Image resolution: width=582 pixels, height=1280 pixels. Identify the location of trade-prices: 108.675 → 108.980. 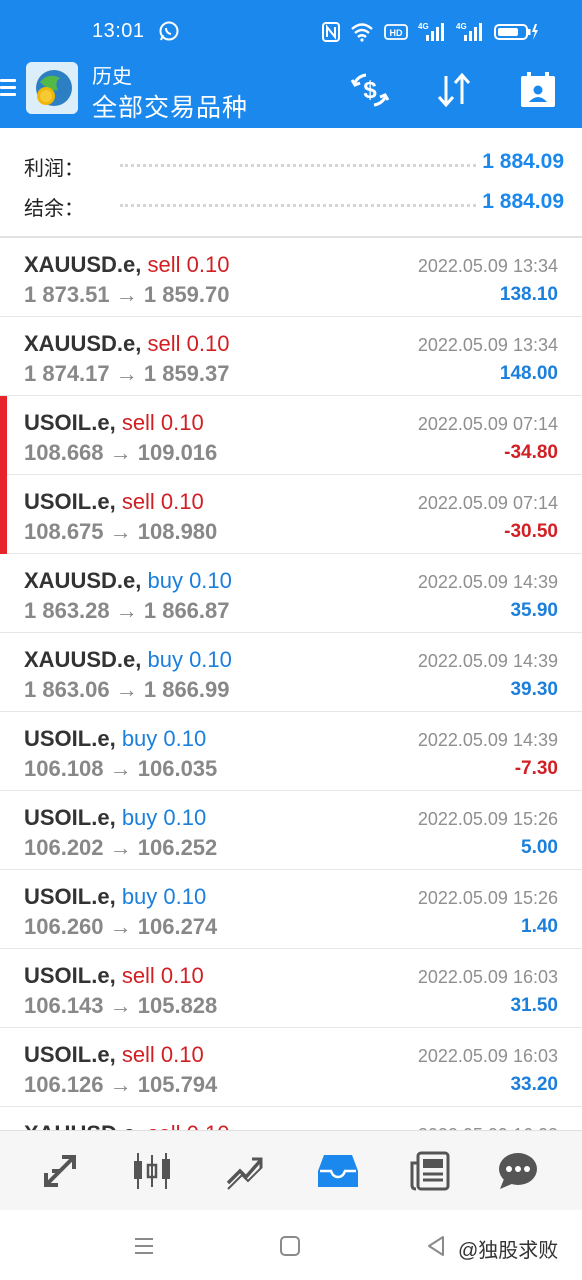
(121, 531).